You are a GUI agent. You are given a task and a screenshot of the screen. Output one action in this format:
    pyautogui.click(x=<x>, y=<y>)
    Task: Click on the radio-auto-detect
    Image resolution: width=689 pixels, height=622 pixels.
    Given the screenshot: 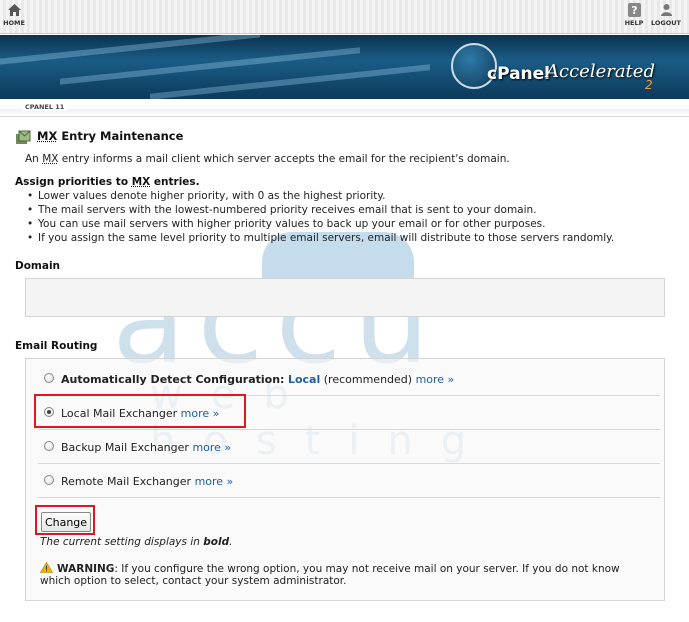 What is the action you would take?
    pyautogui.click(x=49, y=378)
    